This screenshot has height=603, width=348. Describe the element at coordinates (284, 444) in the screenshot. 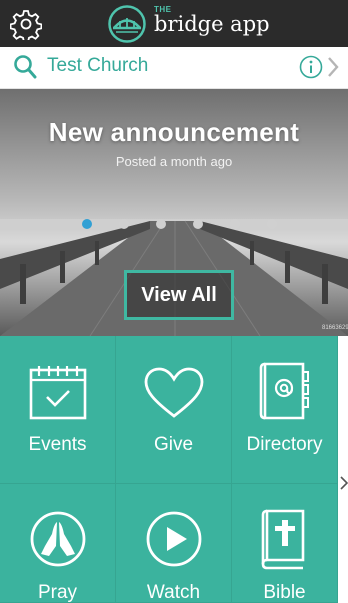

I see `tile-label-directory: Directory` at that location.